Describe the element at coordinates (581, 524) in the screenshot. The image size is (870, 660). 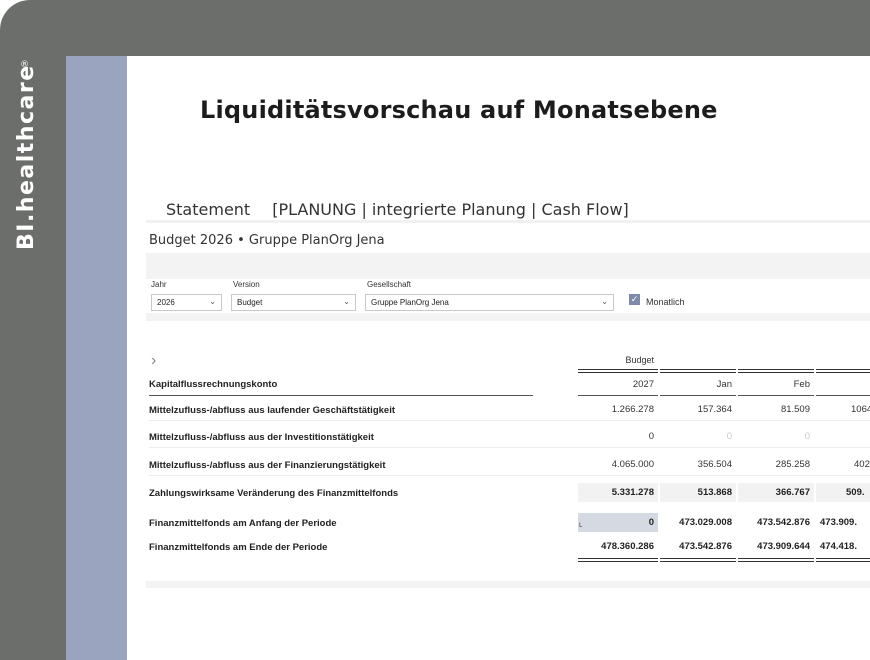
I see `cell-marker: ʟ` at that location.